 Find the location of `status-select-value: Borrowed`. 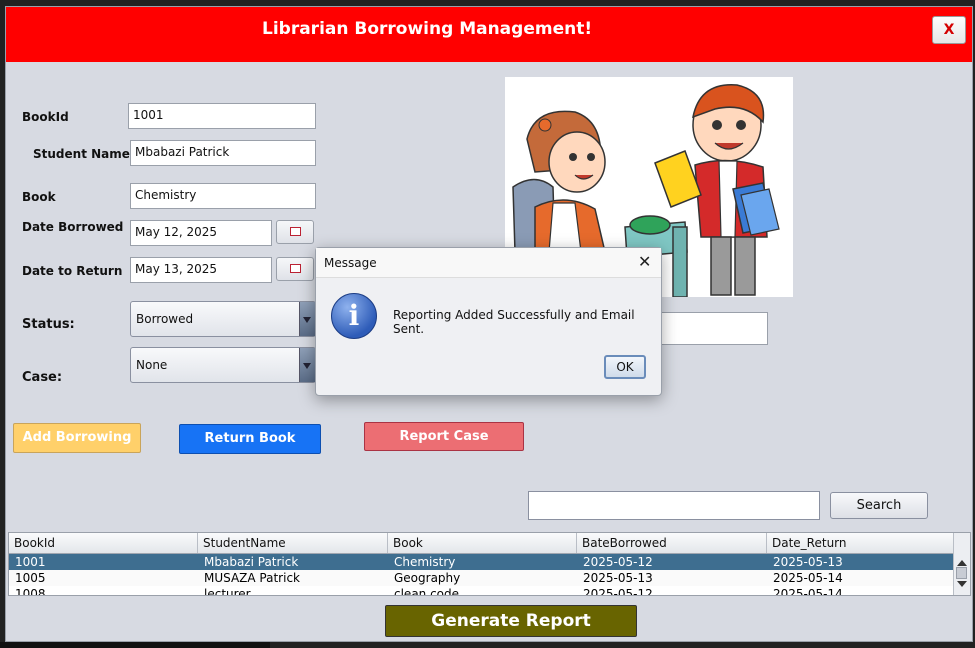

status-select-value: Borrowed is located at coordinates (165, 319).